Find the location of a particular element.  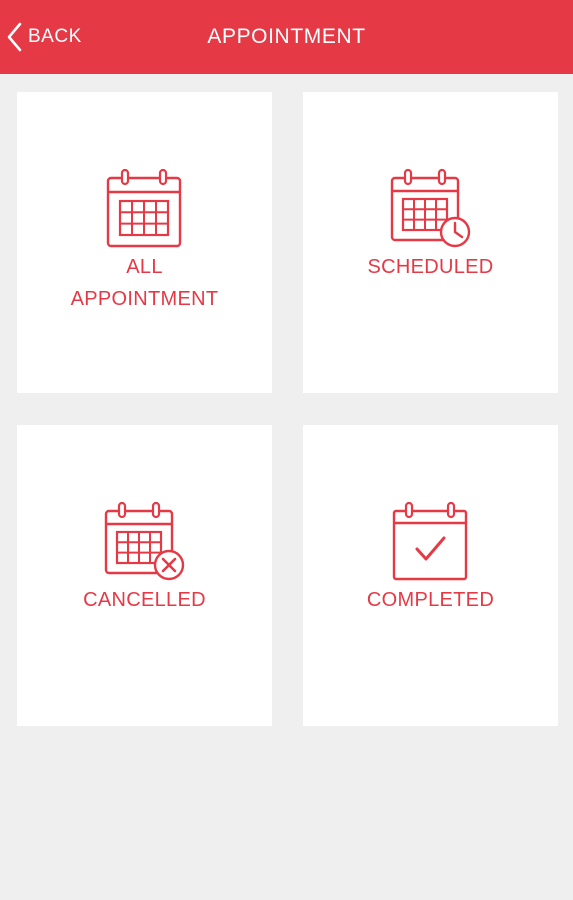

cancelled-label: CANCELLED is located at coordinates (144, 600).